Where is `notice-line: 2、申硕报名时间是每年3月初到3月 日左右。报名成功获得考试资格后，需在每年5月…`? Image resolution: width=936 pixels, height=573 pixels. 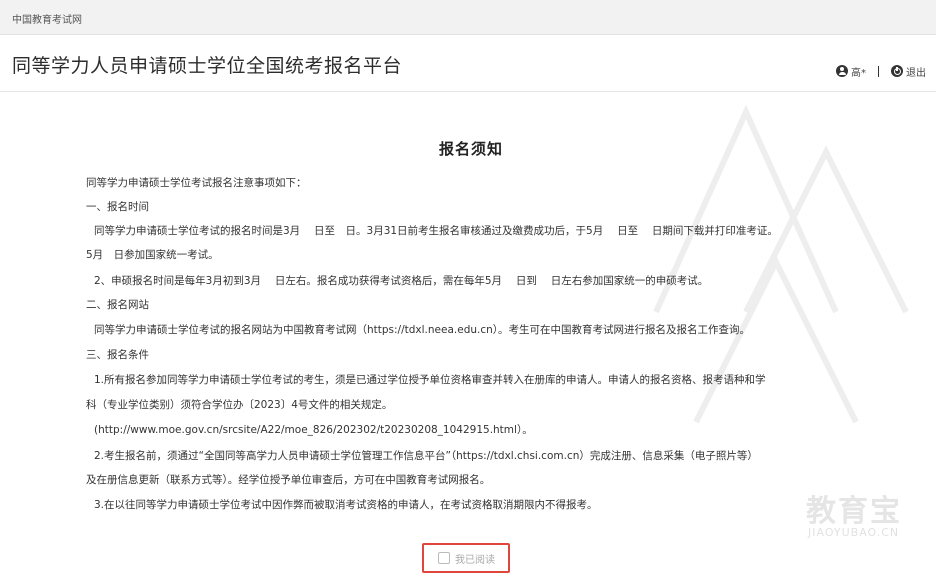 notice-line: 2、申硕报名时间是每年3月初到3月 日左右。报名成功获得考试资格后，需在每年5月… is located at coordinates (401, 281).